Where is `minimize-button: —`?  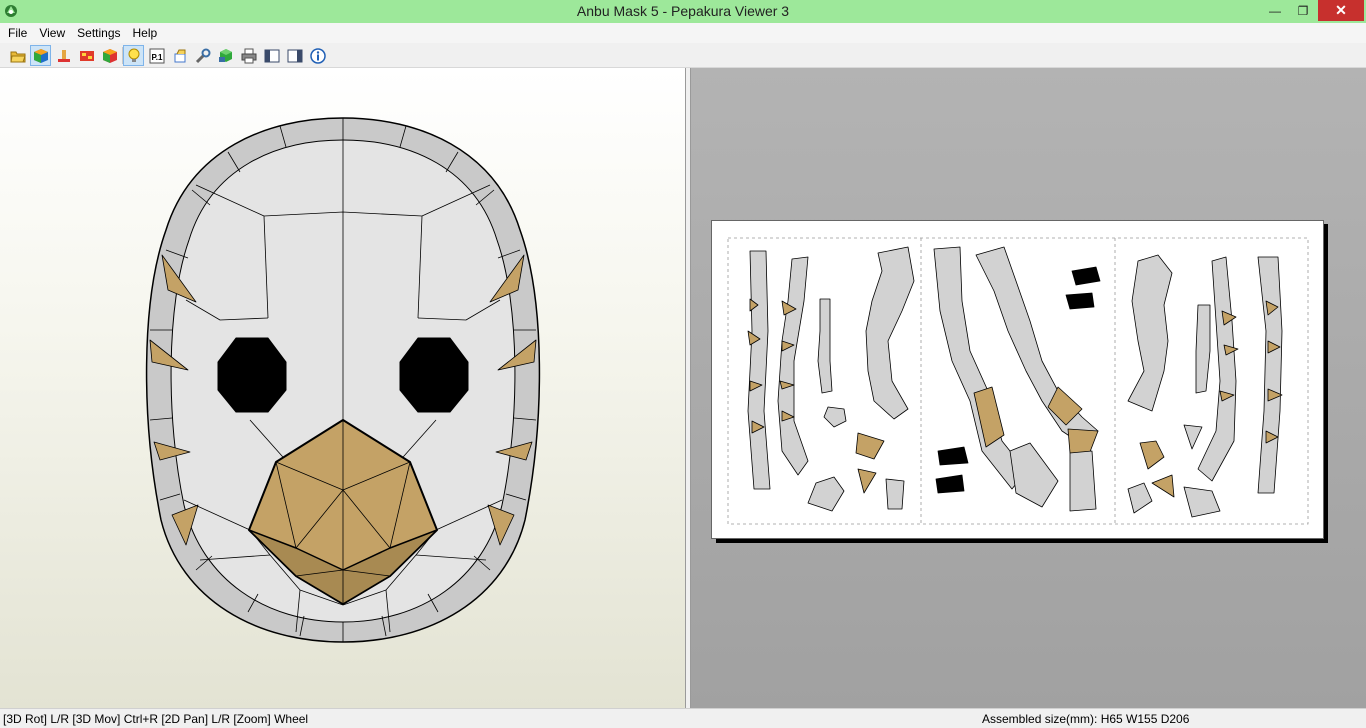
minimize-button: — is located at coordinates (1275, 10).